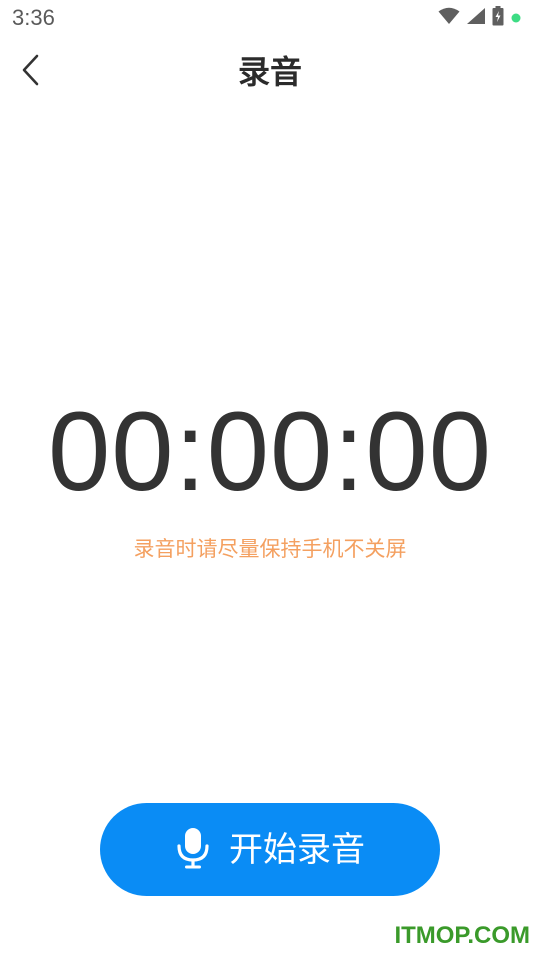 This screenshot has width=540, height=960. I want to click on wifi-icon, so click(449, 18).